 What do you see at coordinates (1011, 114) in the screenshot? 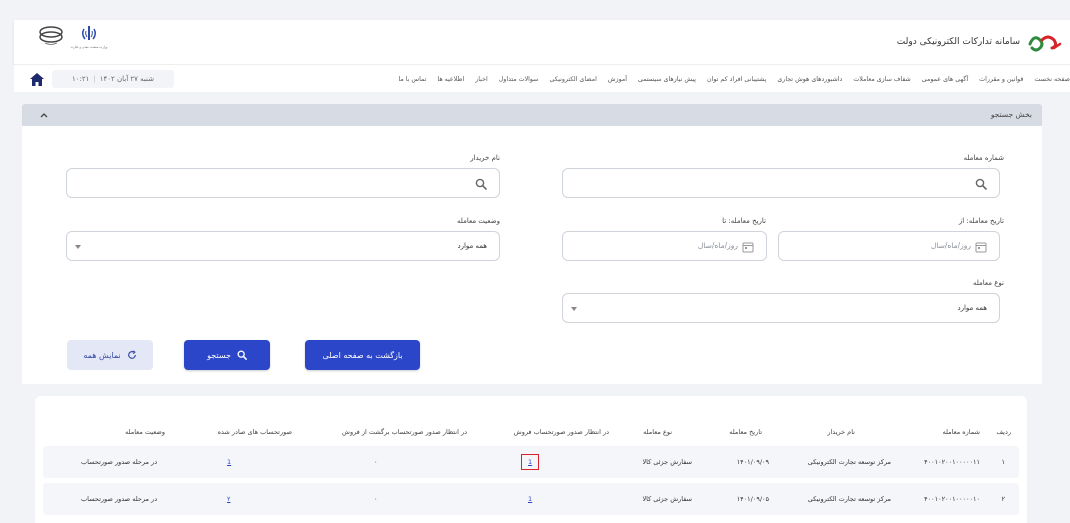
I see `search-section-title: بخش جستجو` at bounding box center [1011, 114].